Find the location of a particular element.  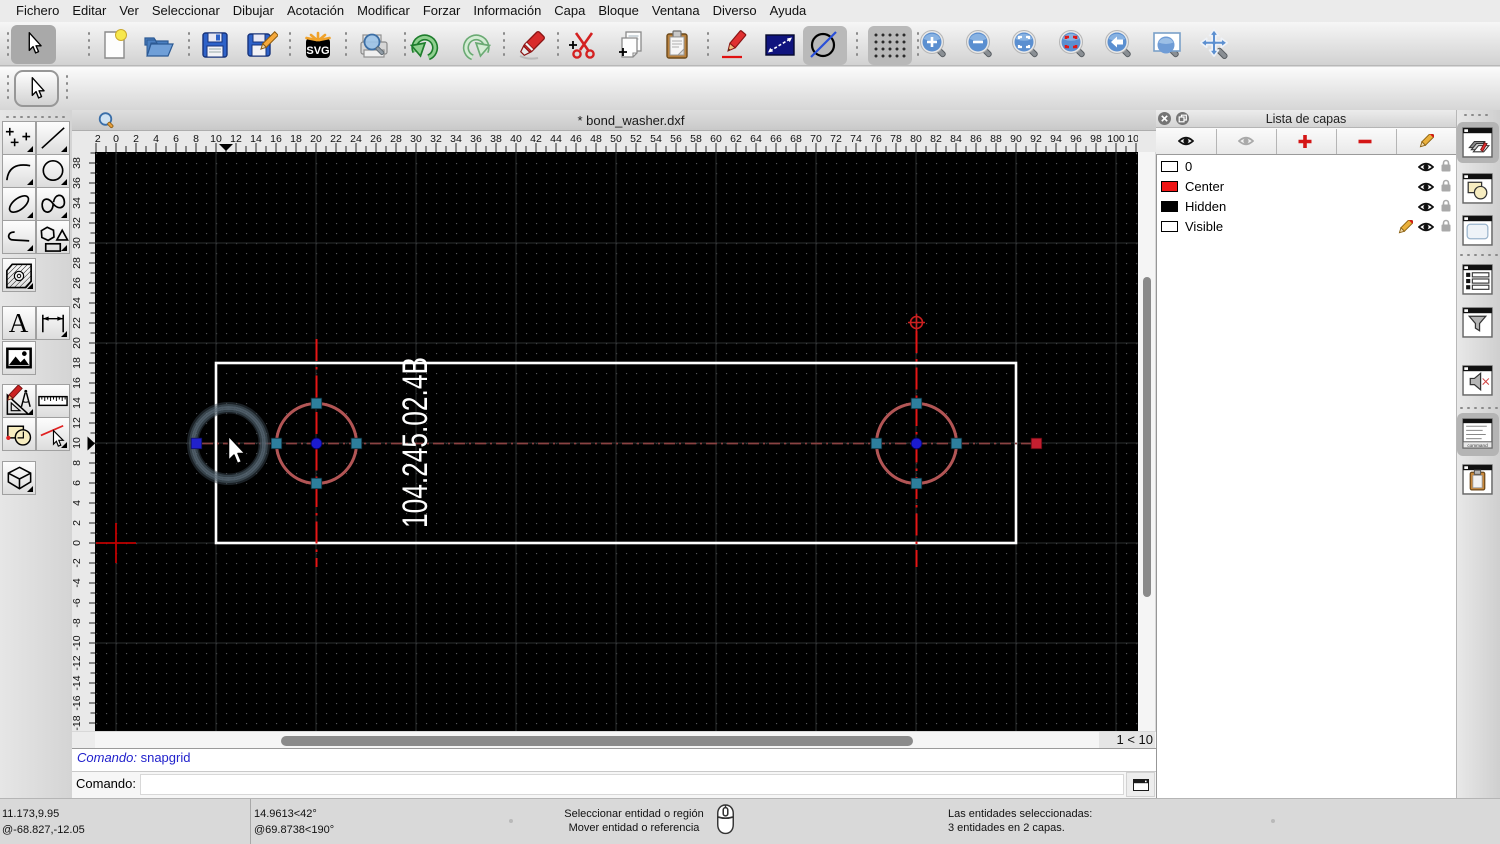

svg-text: -18 is located at coordinates (77, 722).